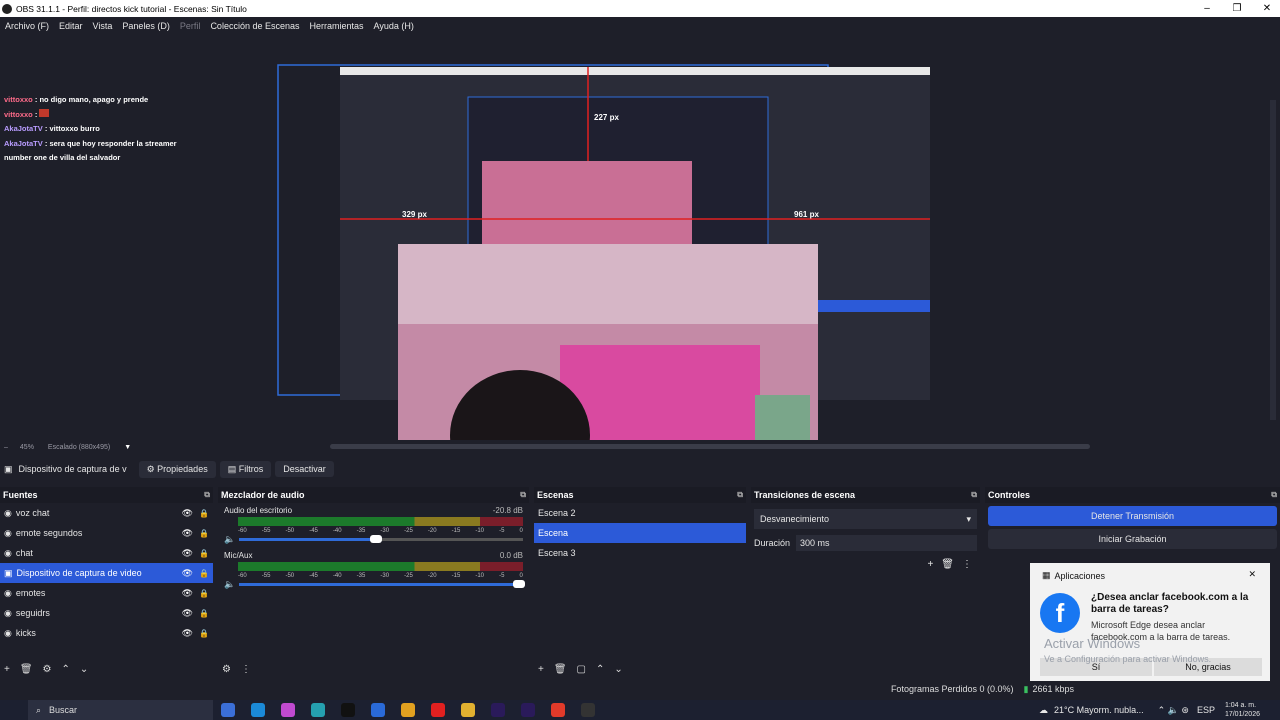  What do you see at coordinates (640, 533) in the screenshot?
I see `scene-item-selected: Escena` at bounding box center [640, 533].